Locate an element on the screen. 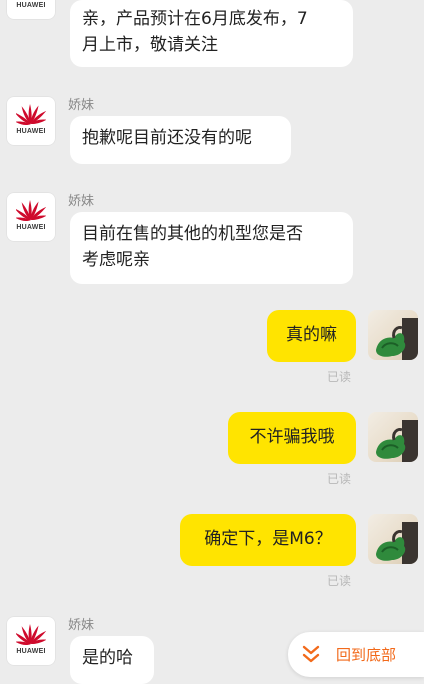 This screenshot has height=684, width=424. message-bubble: 亲，产品预计在6月底发布，7 月上市，敬请关注 is located at coordinates (211, 33).